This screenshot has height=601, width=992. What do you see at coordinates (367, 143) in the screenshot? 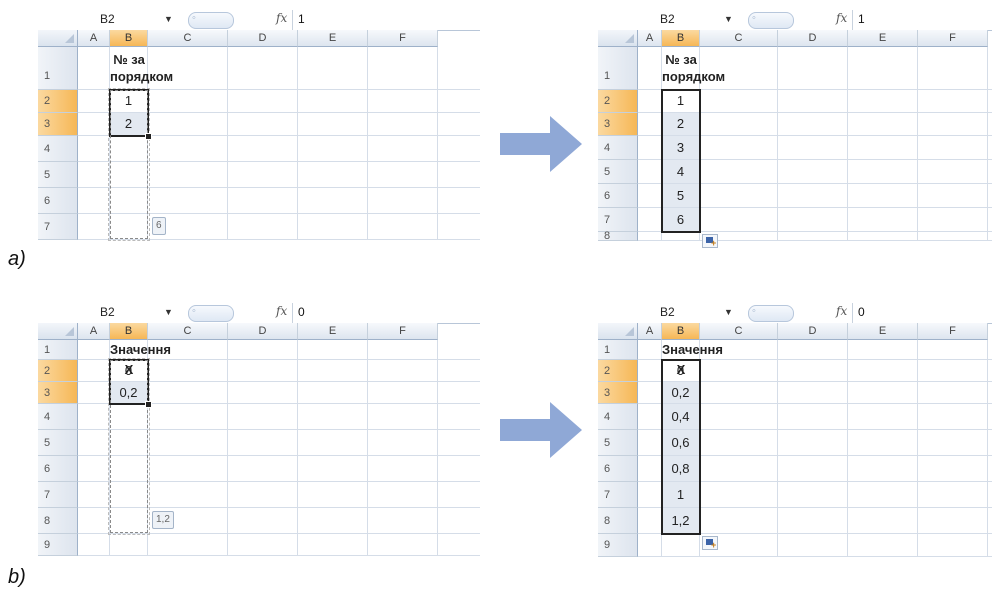
I see `column-gridline` at bounding box center [367, 143].